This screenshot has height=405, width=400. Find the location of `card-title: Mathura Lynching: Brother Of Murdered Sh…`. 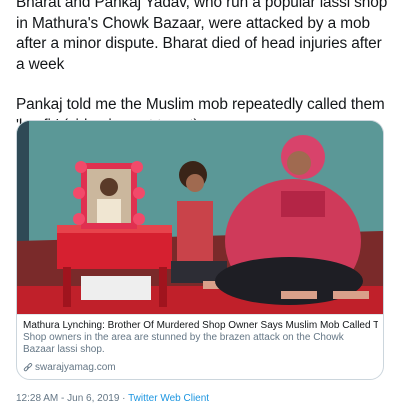

card-title: Mathura Lynching: Brother Of Murdered Sh… is located at coordinates (200, 325).